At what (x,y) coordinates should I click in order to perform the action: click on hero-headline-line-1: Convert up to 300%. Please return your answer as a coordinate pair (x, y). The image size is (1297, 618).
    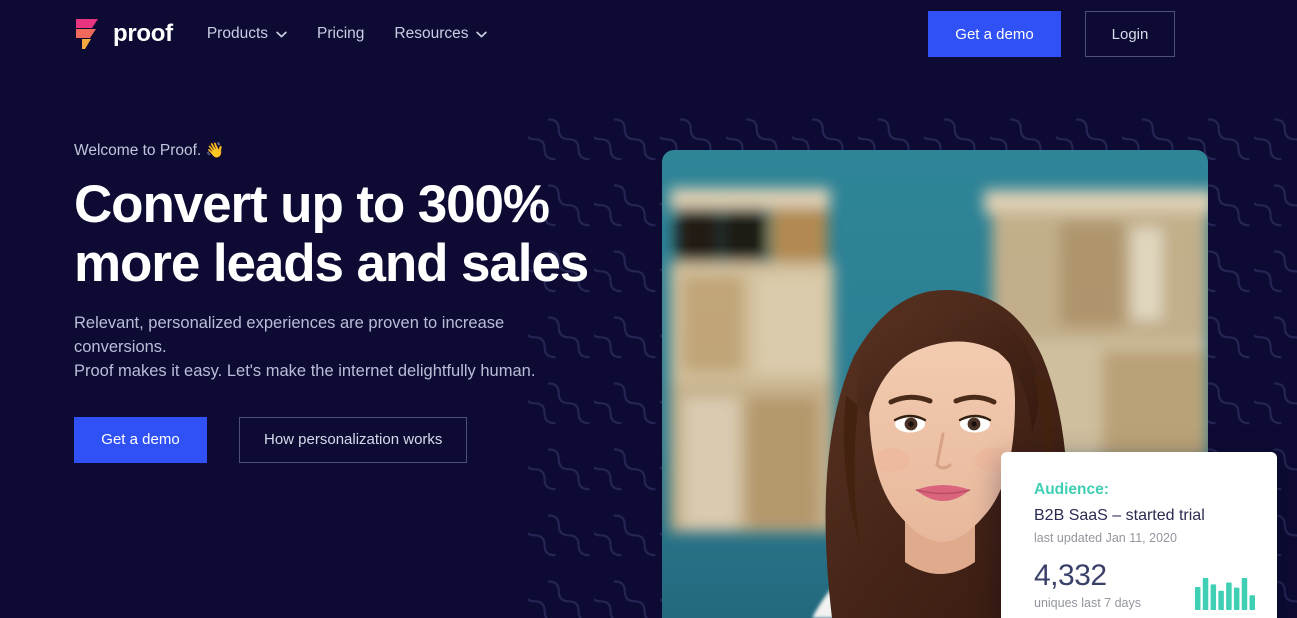
    Looking at the image, I should click on (312, 204).